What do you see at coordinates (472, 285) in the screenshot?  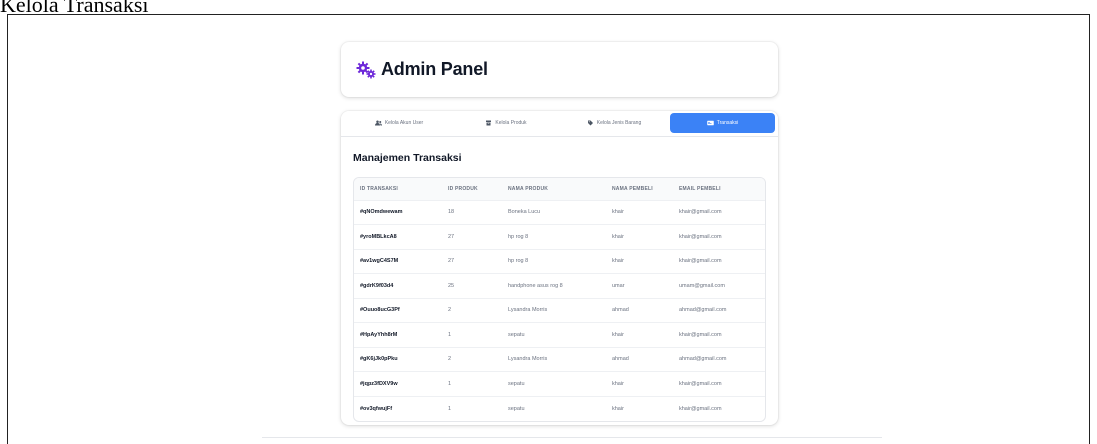 I see `product-id: 25` at bounding box center [472, 285].